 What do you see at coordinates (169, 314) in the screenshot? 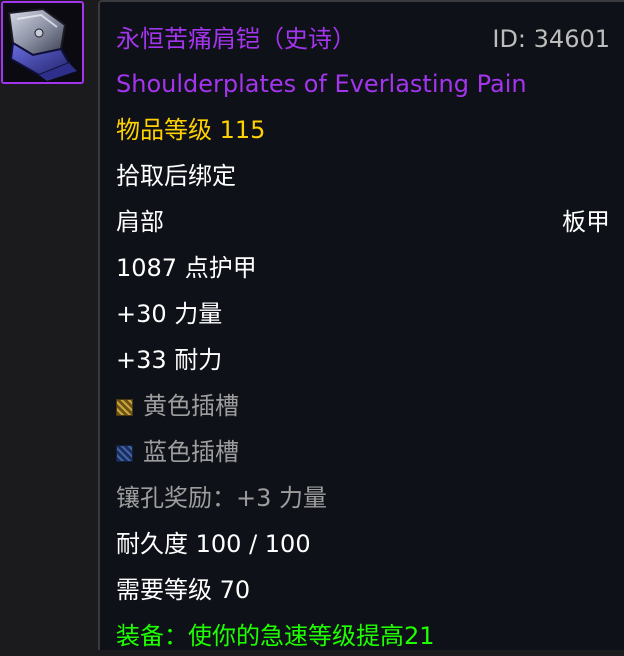
I see `stat-strength: +30 力量` at bounding box center [169, 314].